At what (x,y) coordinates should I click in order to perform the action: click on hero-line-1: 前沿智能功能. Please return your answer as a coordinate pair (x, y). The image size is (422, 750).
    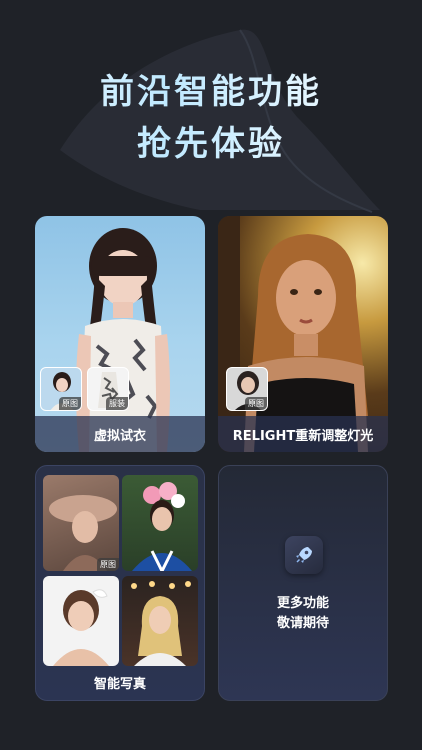
    Looking at the image, I should click on (211, 92).